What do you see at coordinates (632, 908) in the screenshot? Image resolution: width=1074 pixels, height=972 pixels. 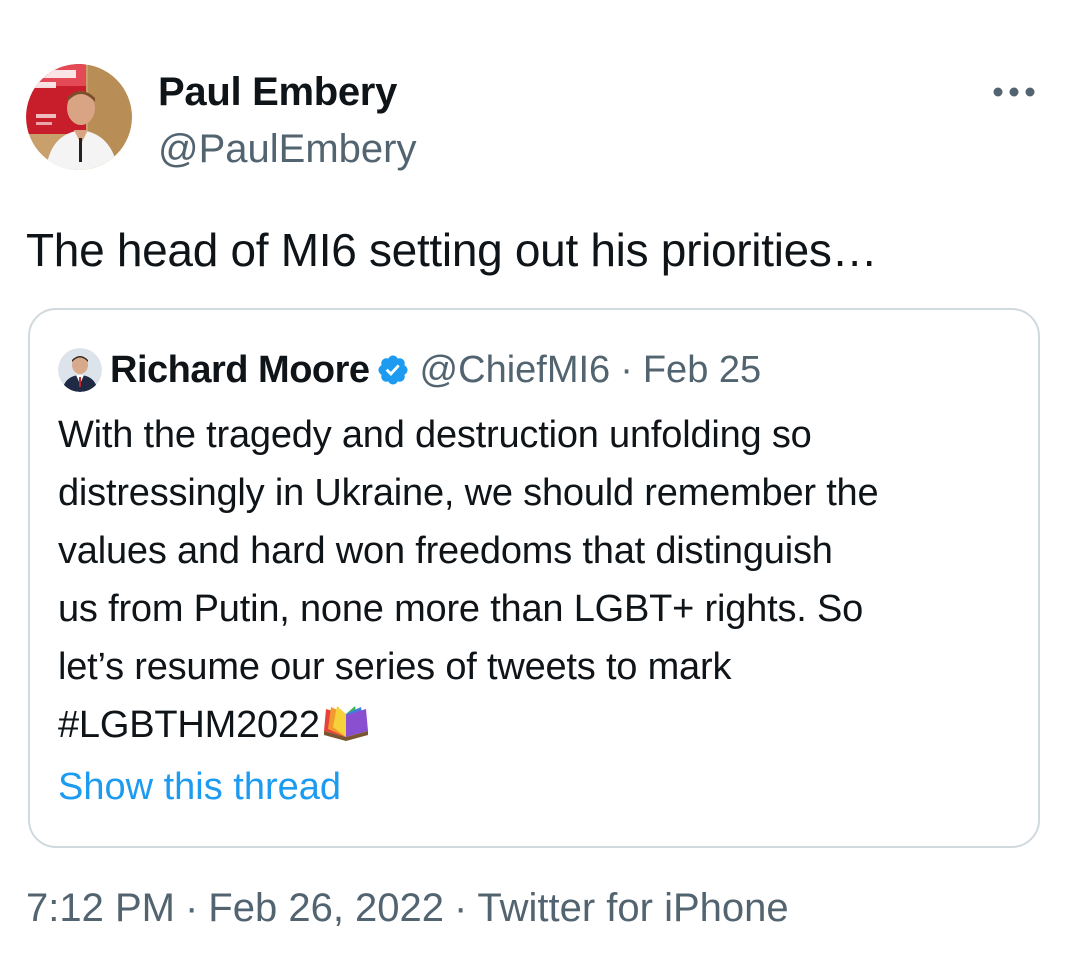 I see `tweet-source: Twitter for iPhone` at bounding box center [632, 908].